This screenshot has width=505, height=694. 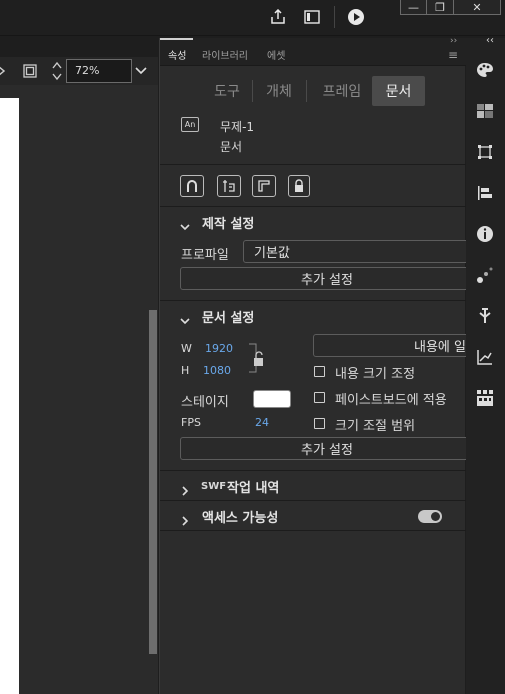 I want to click on vertical-scrollbar, so click(x=153, y=482).